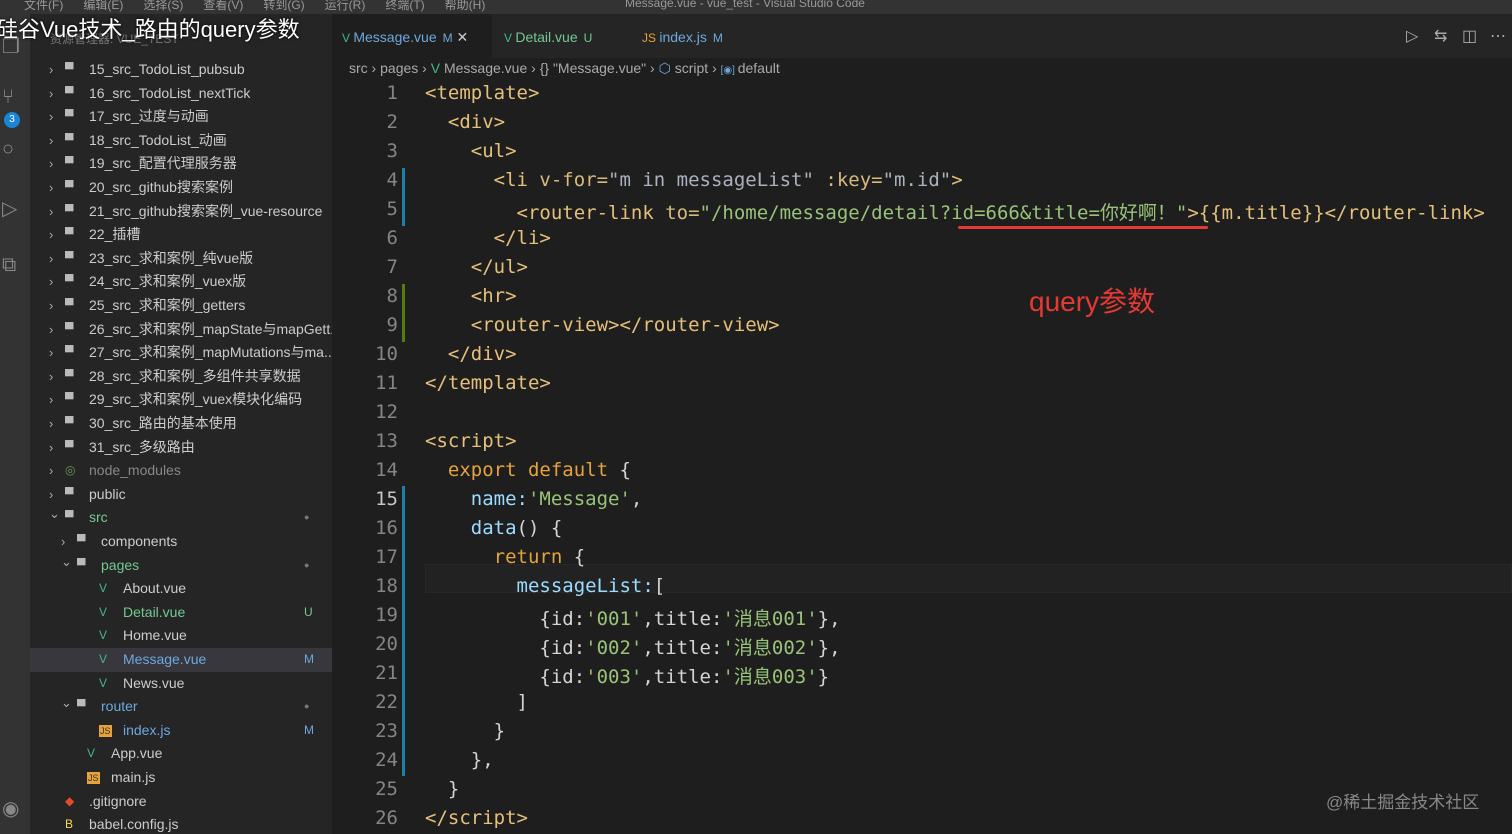  What do you see at coordinates (691, 68) in the screenshot?
I see `breadcrumb-item: script` at bounding box center [691, 68].